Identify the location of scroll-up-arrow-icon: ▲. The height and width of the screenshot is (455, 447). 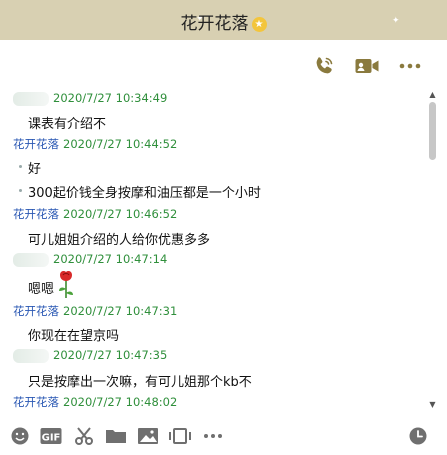
(432, 95).